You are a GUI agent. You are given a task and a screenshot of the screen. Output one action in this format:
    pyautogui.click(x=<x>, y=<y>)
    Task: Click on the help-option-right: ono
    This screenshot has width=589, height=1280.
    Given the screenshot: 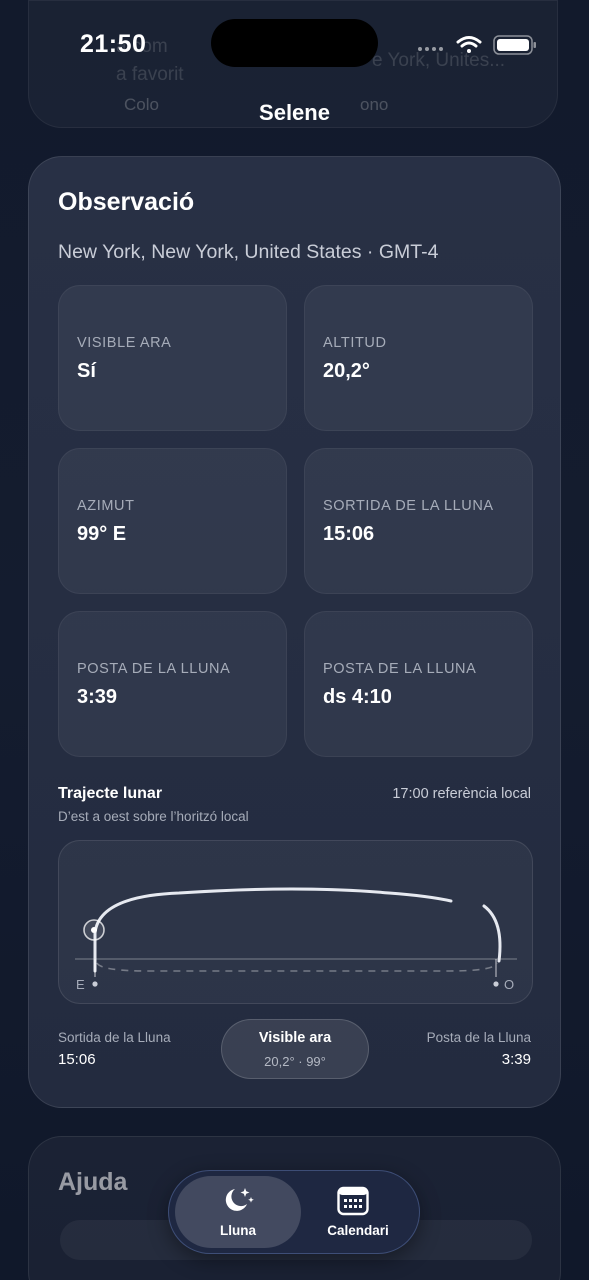 What is the action you would take?
    pyautogui.click(x=374, y=105)
    